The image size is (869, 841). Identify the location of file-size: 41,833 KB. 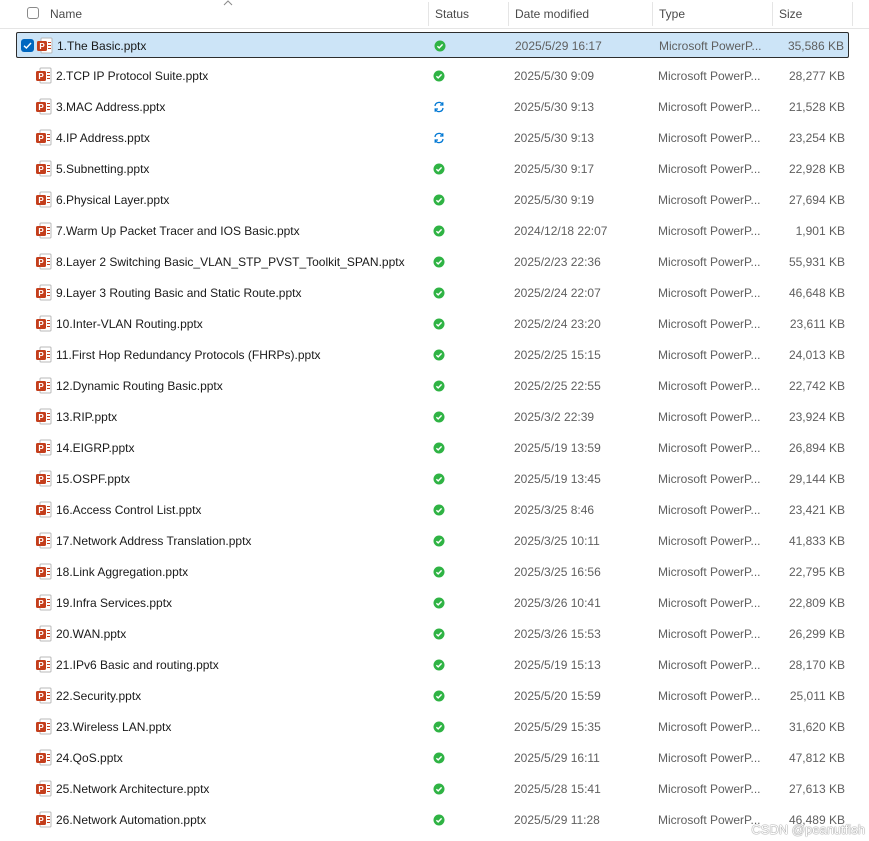
(816, 541).